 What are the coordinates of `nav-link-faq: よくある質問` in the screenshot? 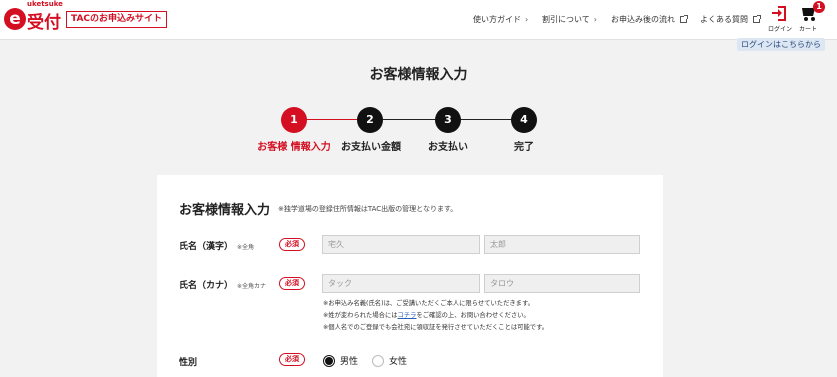 It's located at (730, 19).